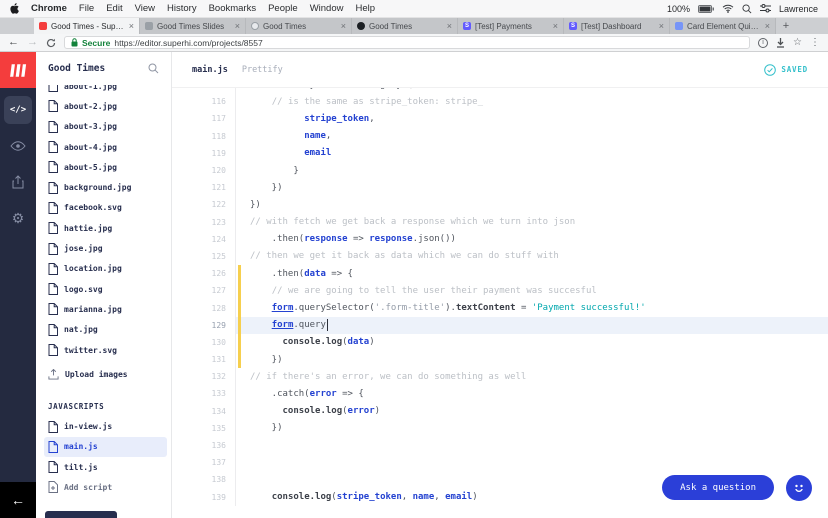 The image size is (828, 518). Describe the element at coordinates (103, 289) in the screenshot. I see `file-item: logo.svg` at that location.